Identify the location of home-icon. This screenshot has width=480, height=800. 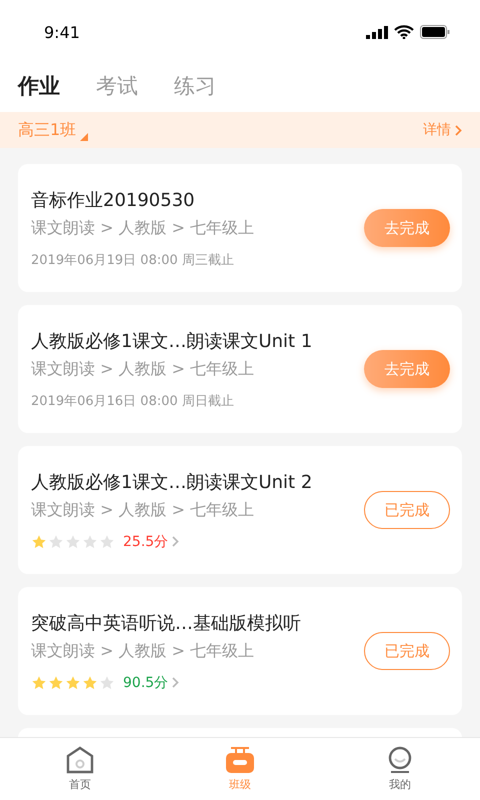
(80, 760).